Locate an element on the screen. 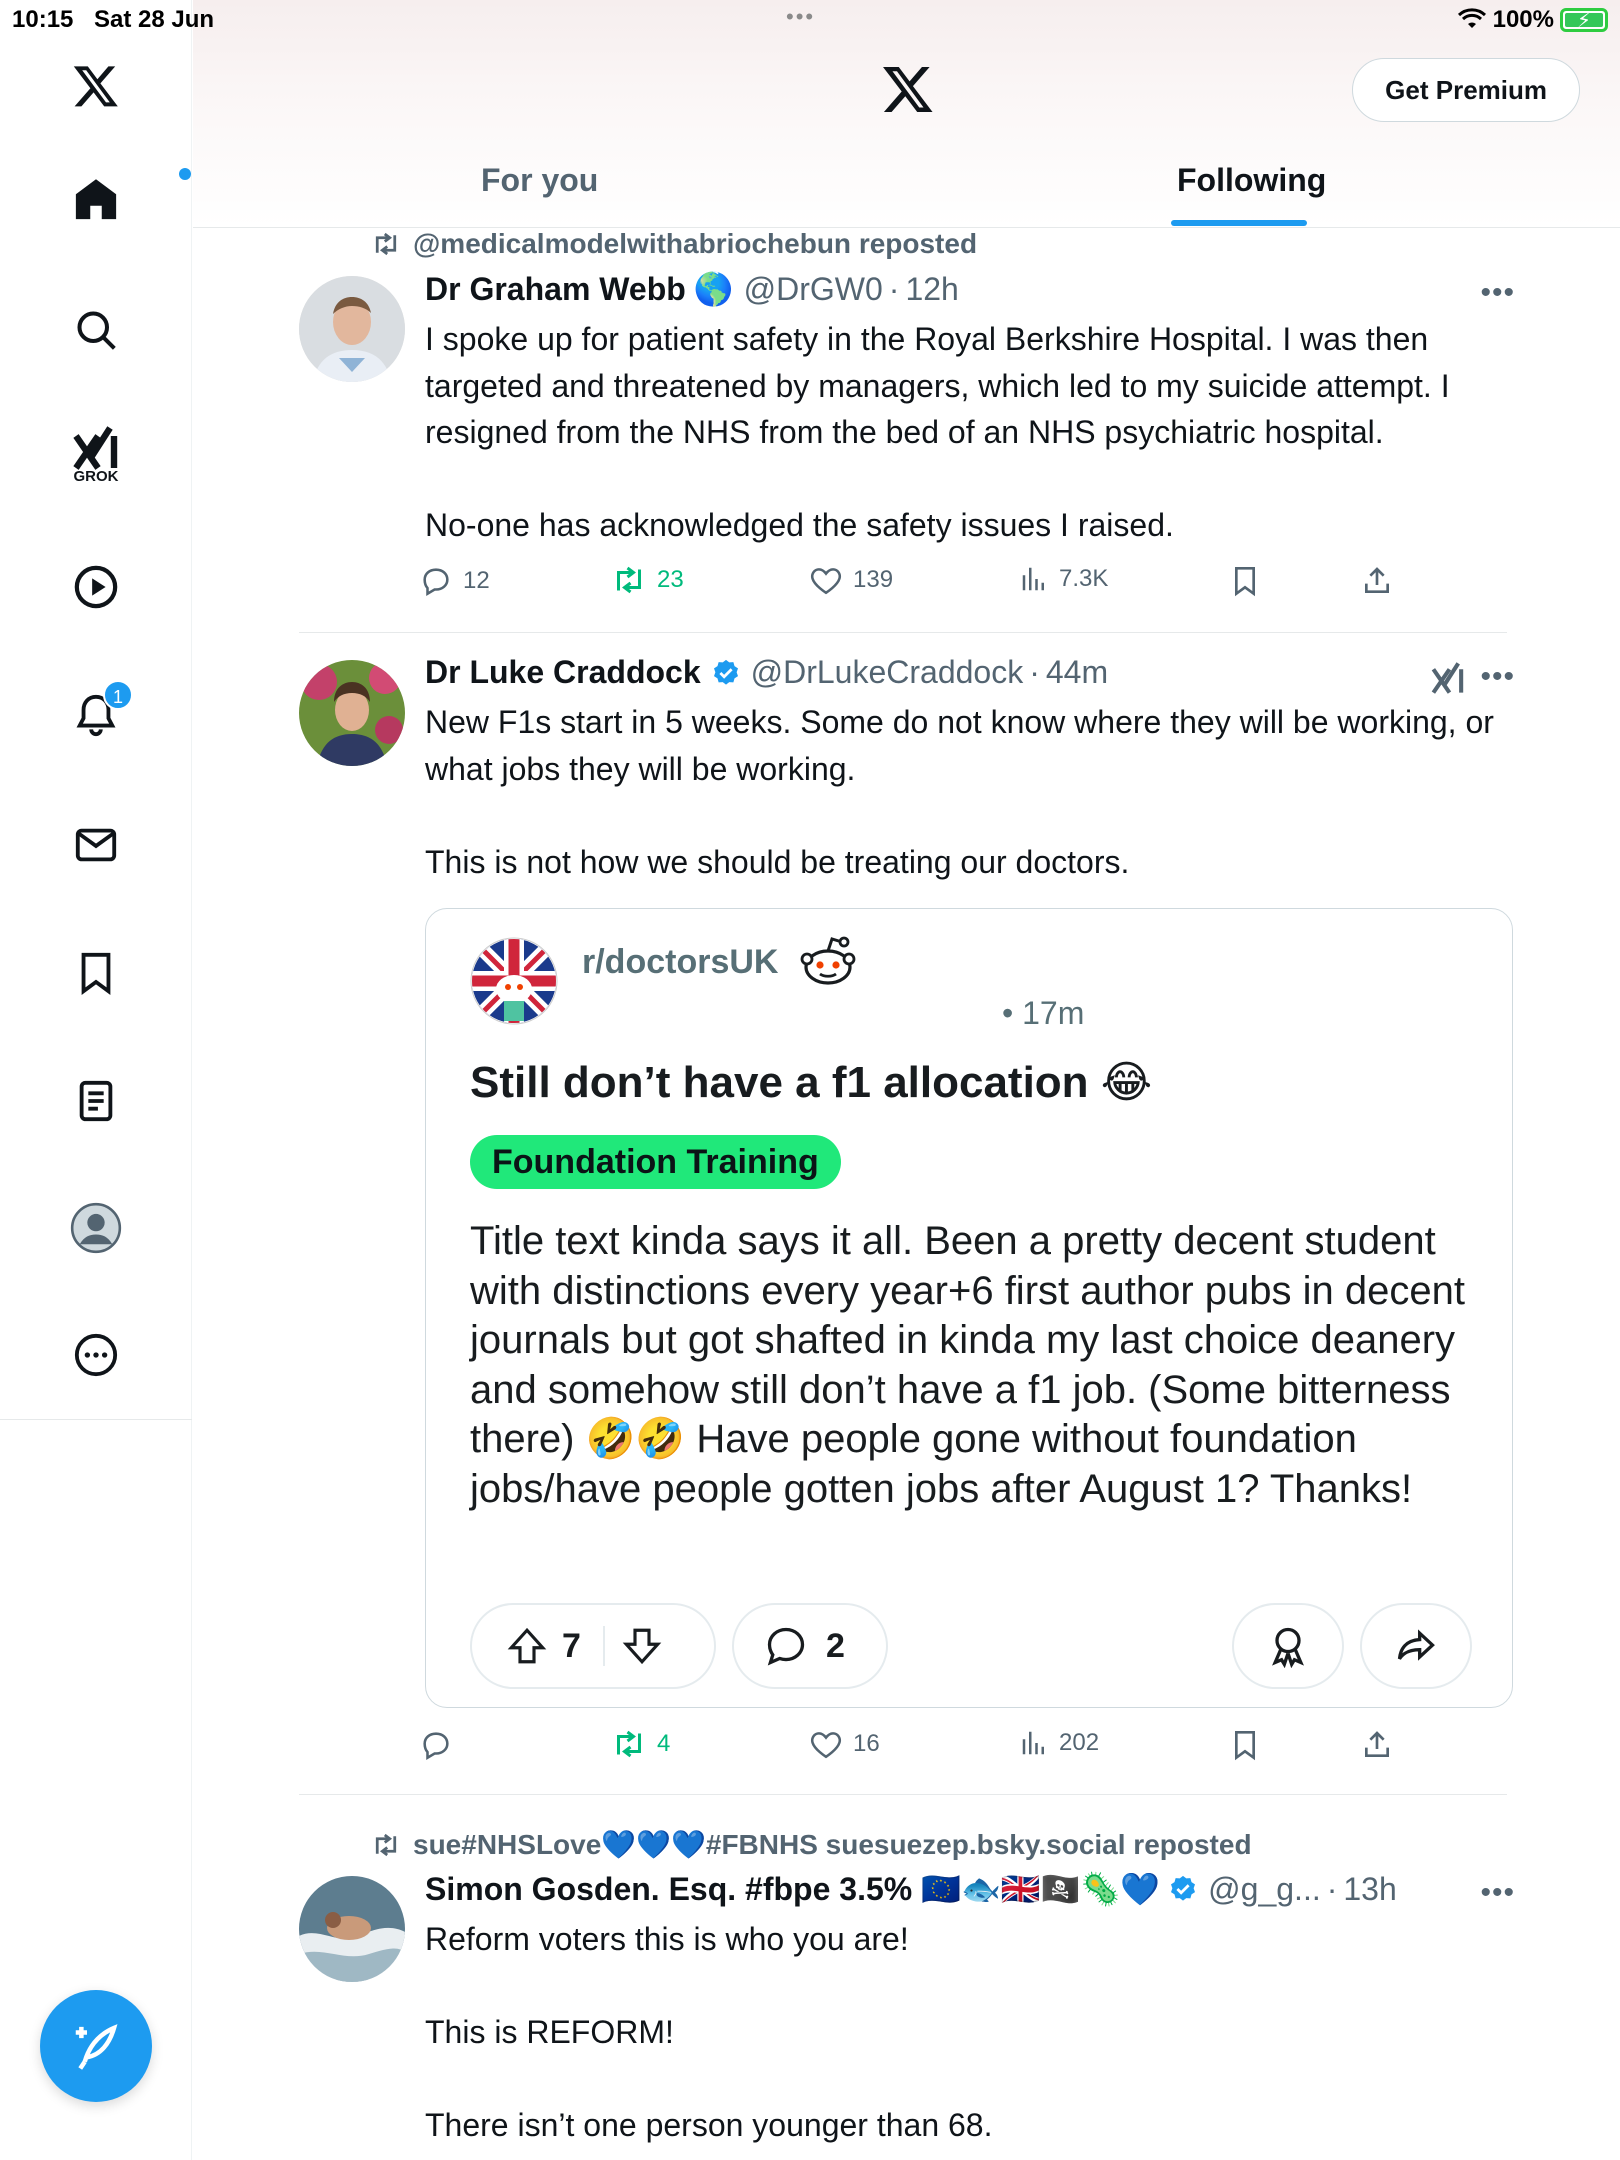 Image resolution: width=1620 pixels, height=2160 pixels. status-date: Sat 28 Jun is located at coordinates (154, 19).